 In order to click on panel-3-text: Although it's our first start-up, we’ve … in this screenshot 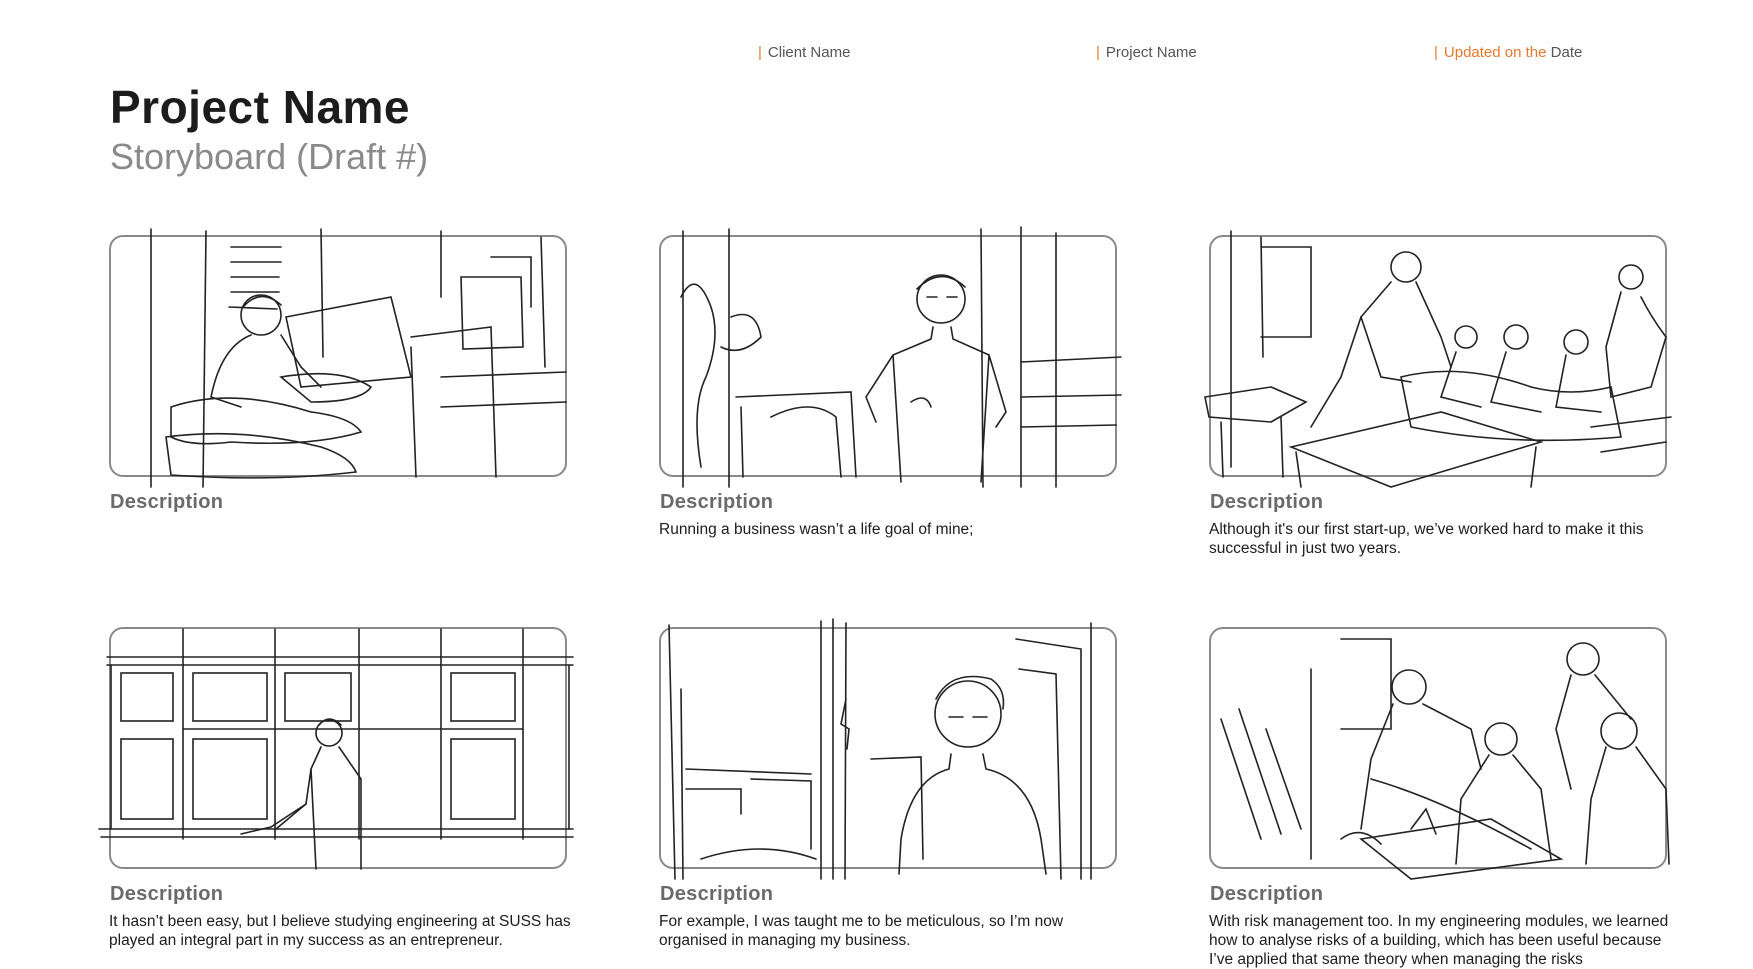, I will do `click(1426, 539)`.